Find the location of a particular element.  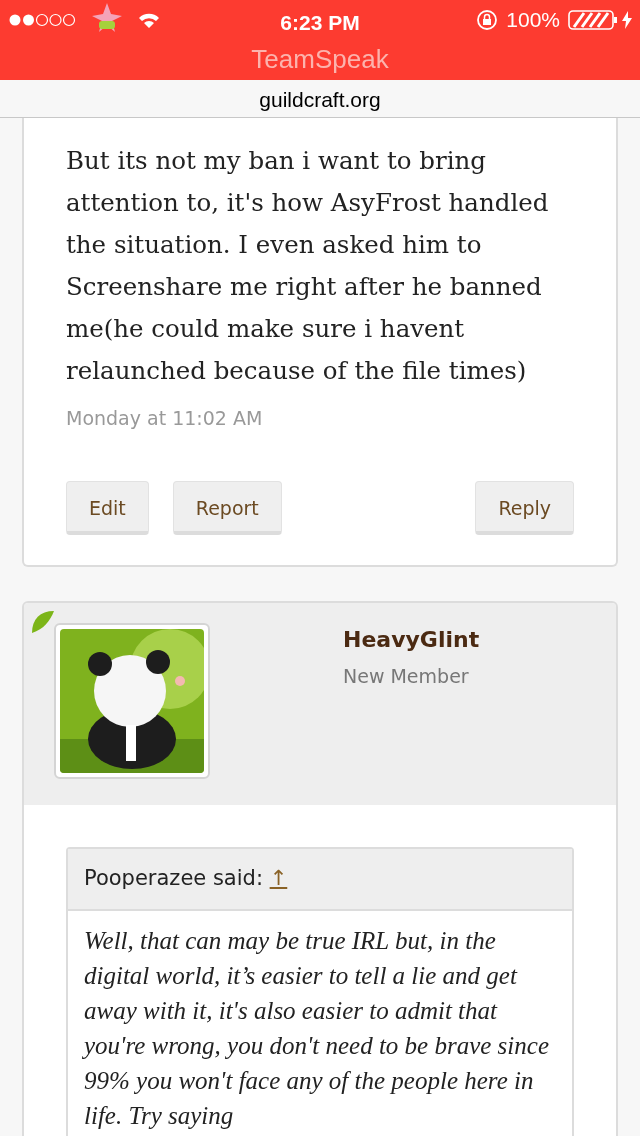

post-timestamp: Monday at 11:02 AM is located at coordinates (165, 418).